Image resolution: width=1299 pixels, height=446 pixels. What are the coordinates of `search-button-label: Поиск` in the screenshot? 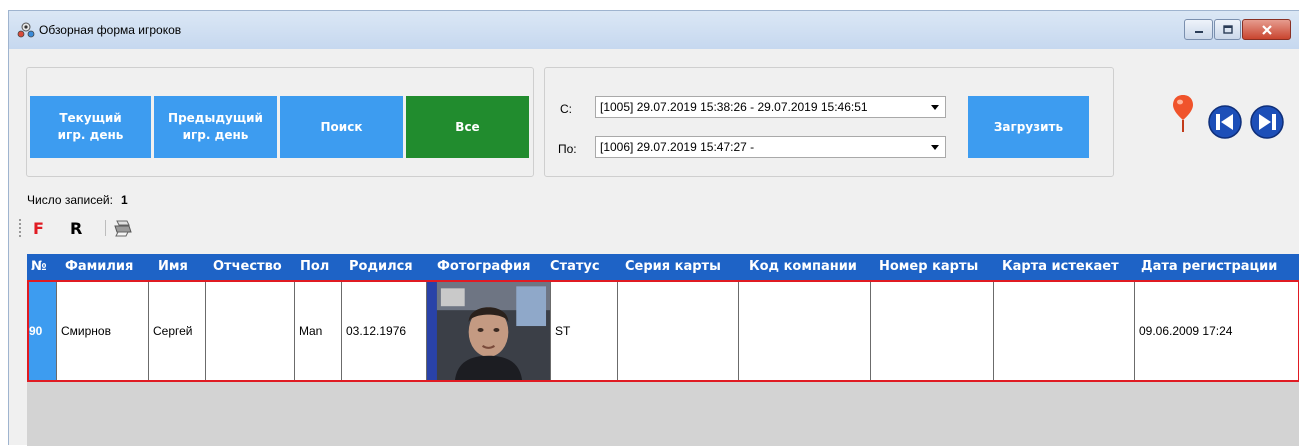 It's located at (341, 126).